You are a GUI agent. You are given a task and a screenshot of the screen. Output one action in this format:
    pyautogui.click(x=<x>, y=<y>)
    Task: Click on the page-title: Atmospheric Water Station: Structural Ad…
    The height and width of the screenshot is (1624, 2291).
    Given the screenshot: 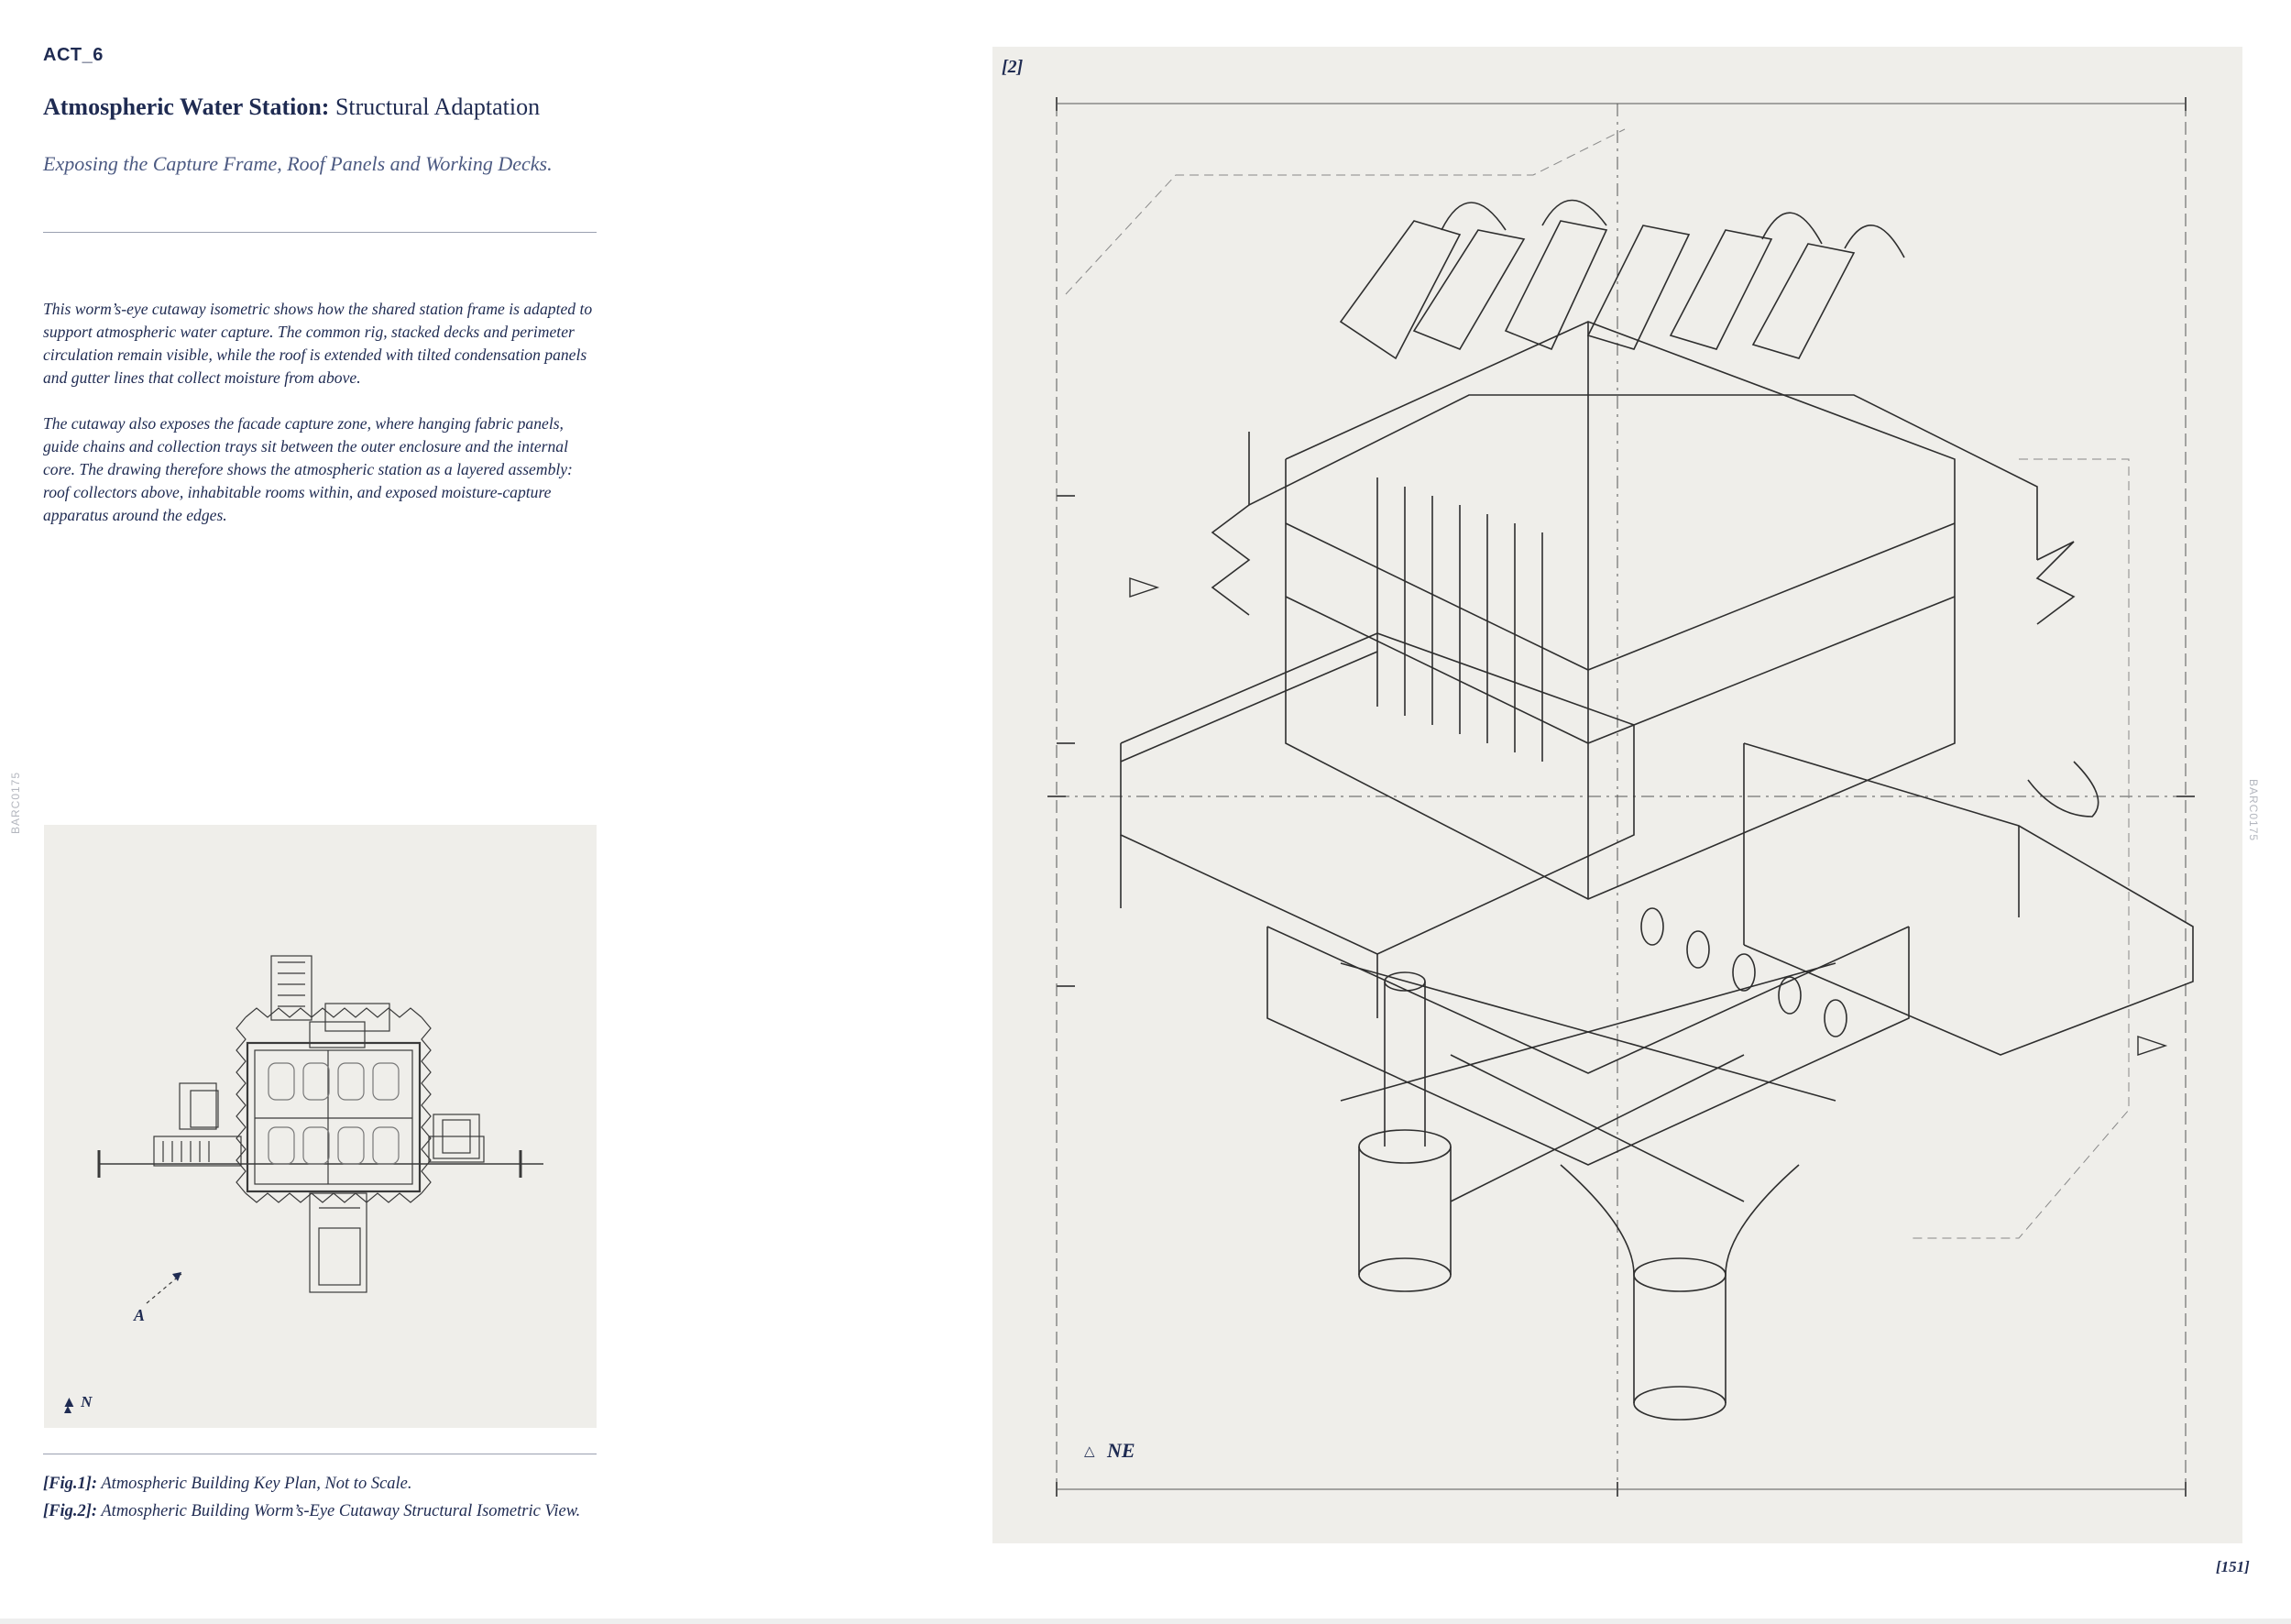 What is the action you would take?
    pyautogui.click(x=291, y=107)
    